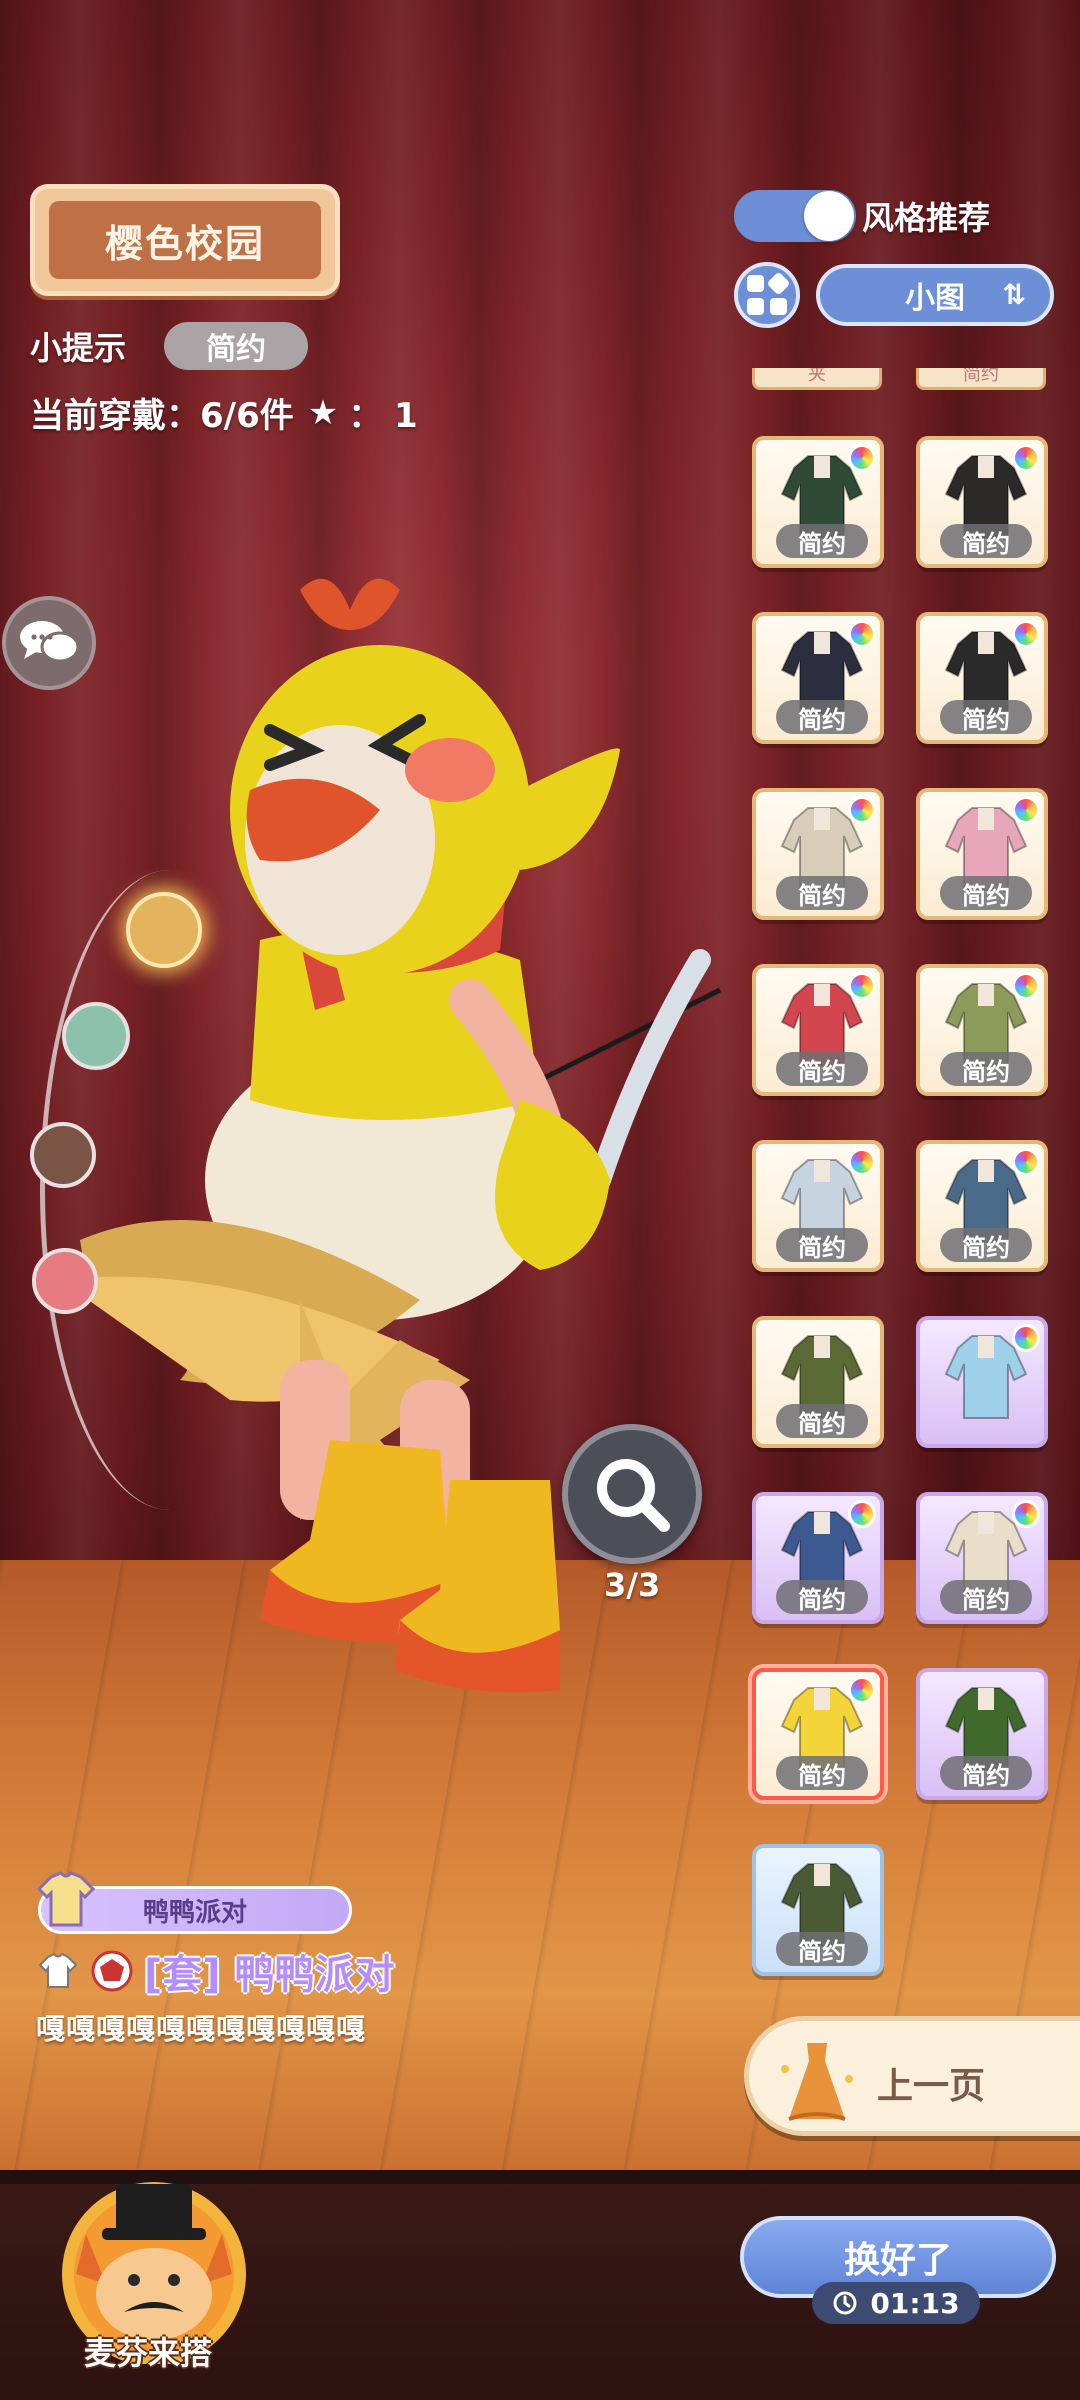 The width and height of the screenshot is (1080, 2400). I want to click on countdown-timer: 01:13, so click(896, 2303).